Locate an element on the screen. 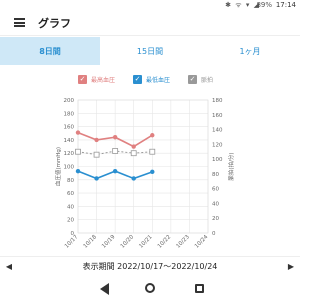  y-axis-label: 血圧値(mmHg) is located at coordinates (58, 166).